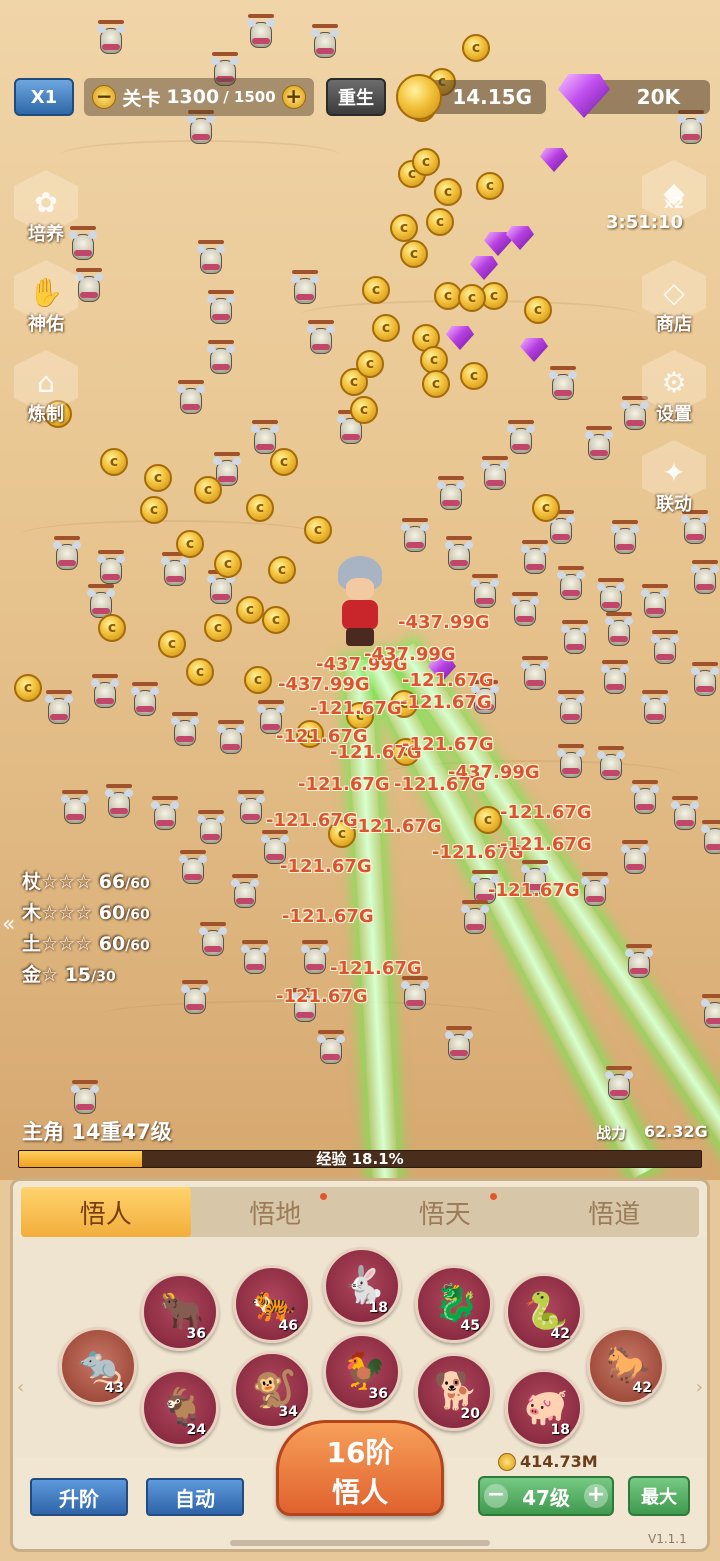  Describe the element at coordinates (180, 1408) in the screenshot. I see `zodiac-goat: 🐐 24` at that location.